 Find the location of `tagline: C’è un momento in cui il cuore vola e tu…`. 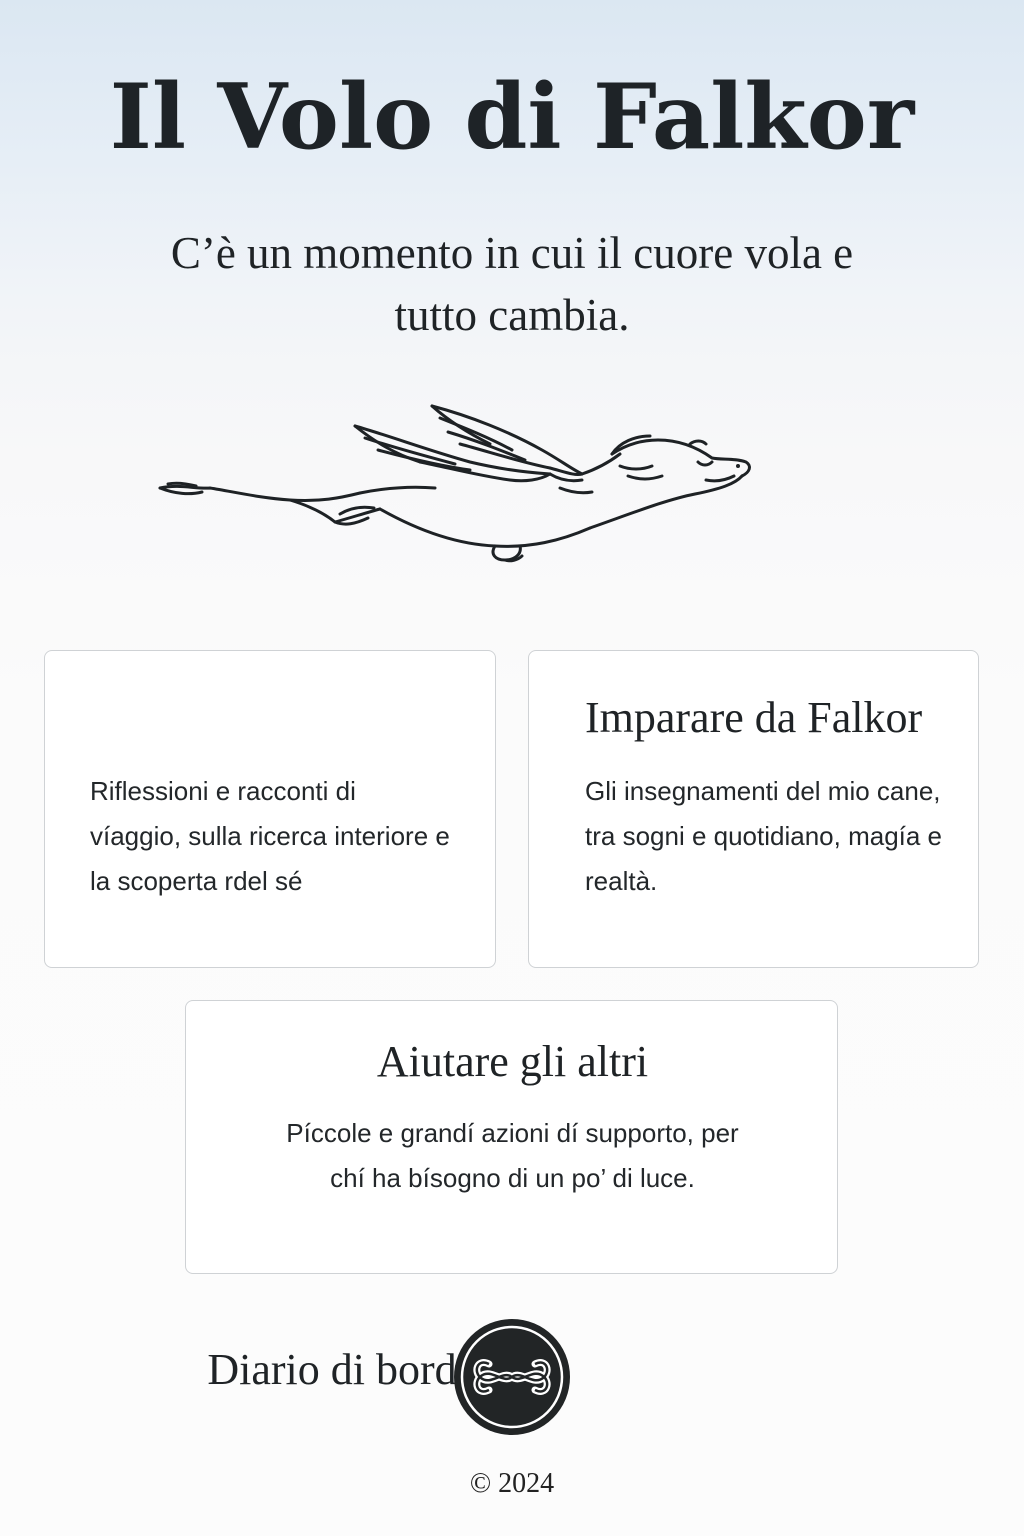

tagline: C’è un momento in cui il cuore vola e tu… is located at coordinates (512, 284).